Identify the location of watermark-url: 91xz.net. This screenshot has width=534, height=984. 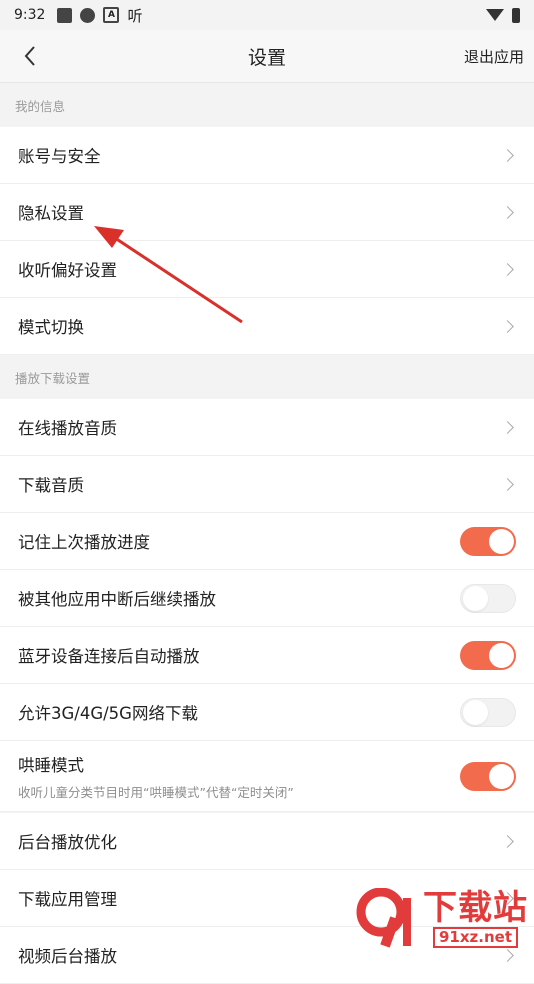
(475, 937).